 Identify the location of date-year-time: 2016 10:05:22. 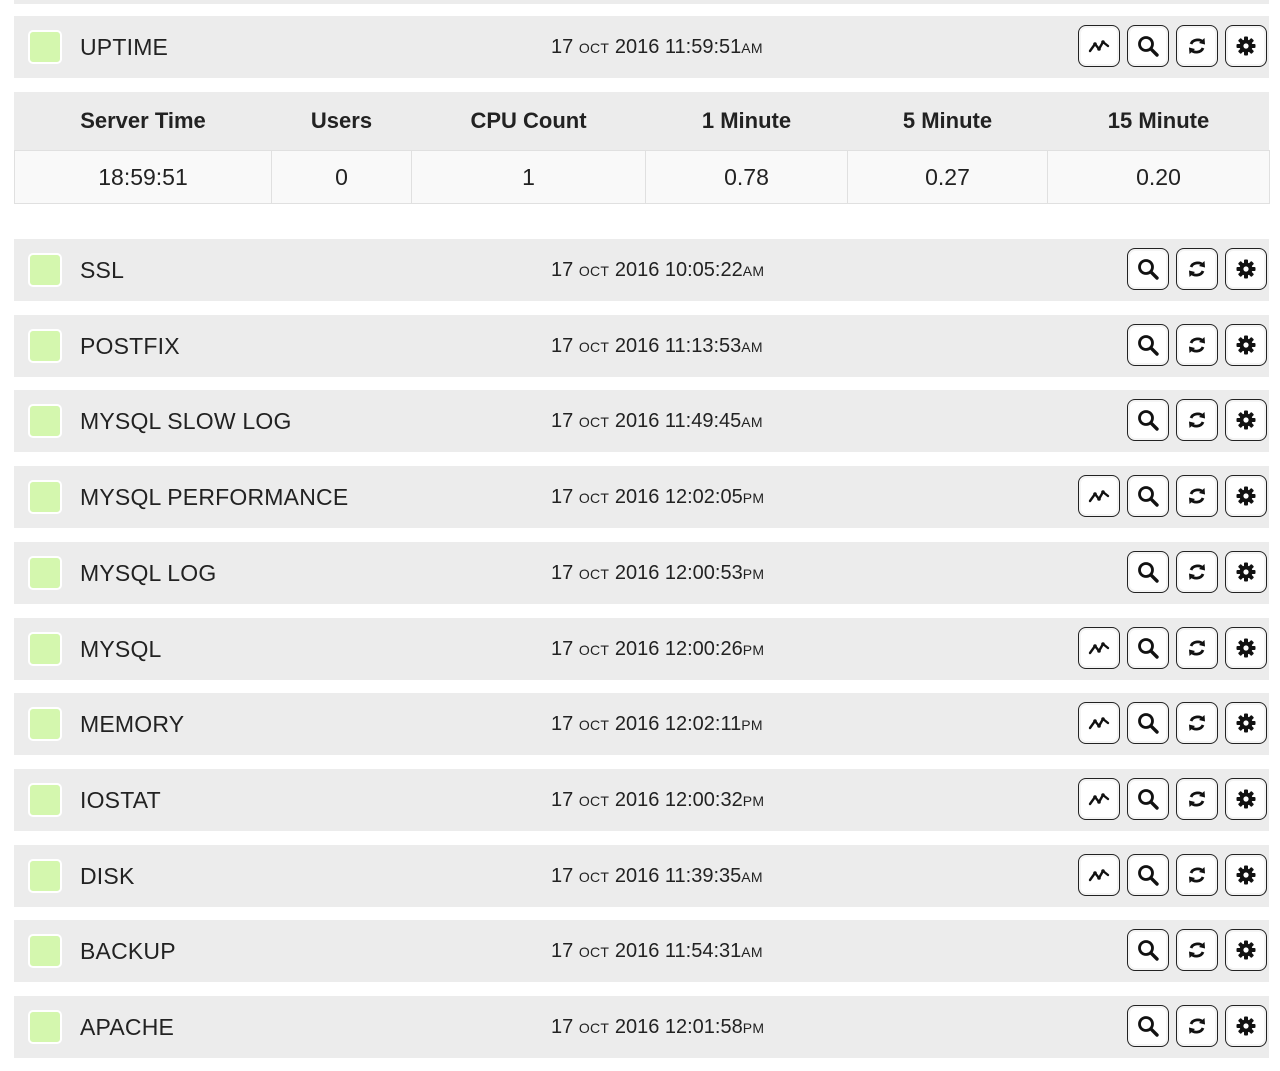
(678, 270).